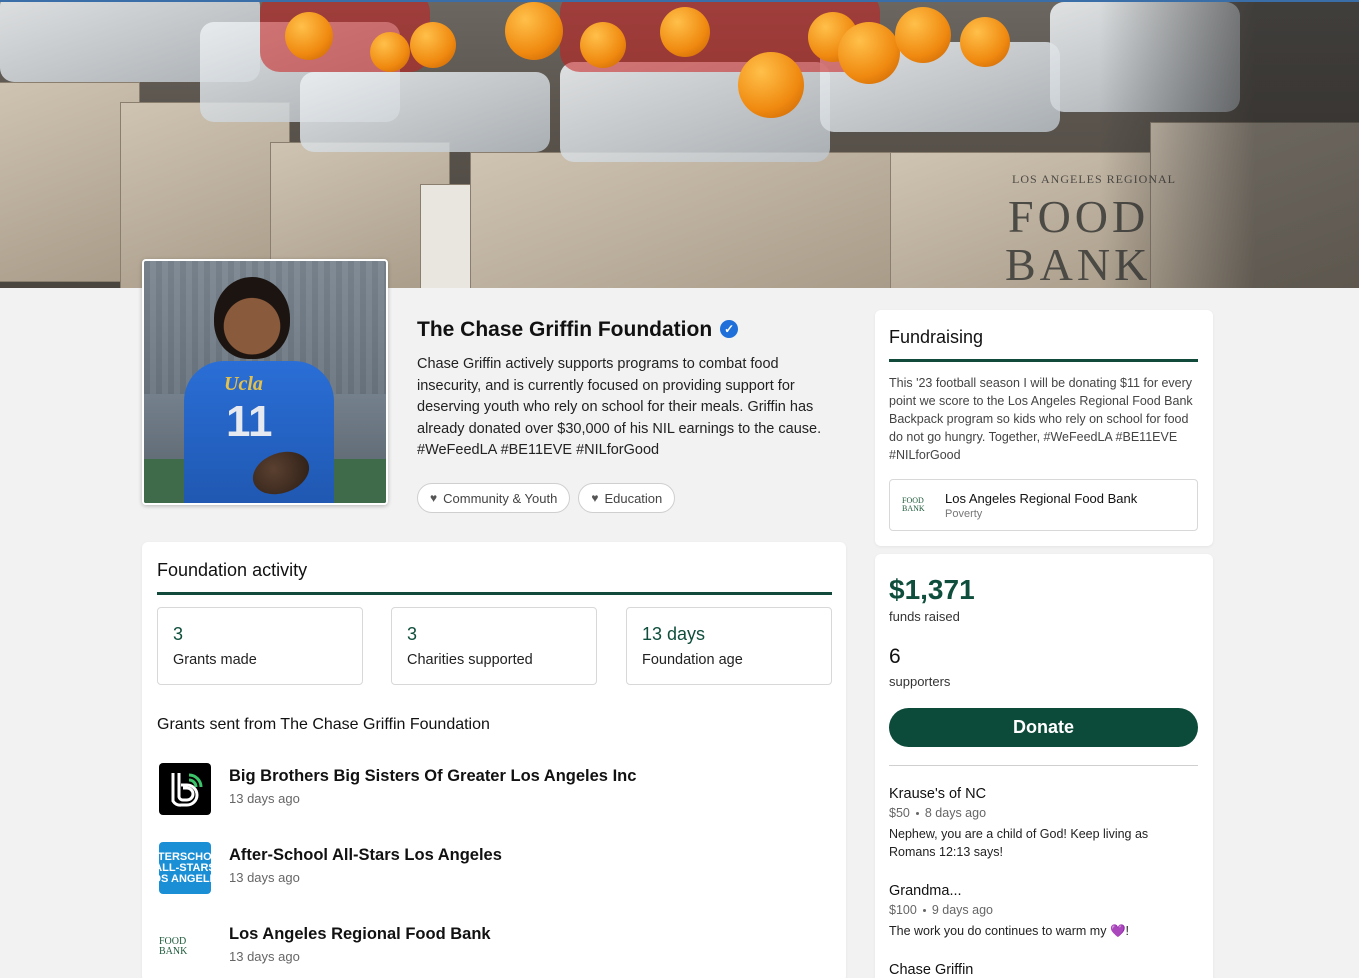  I want to click on jersey-number: 11, so click(249, 421).